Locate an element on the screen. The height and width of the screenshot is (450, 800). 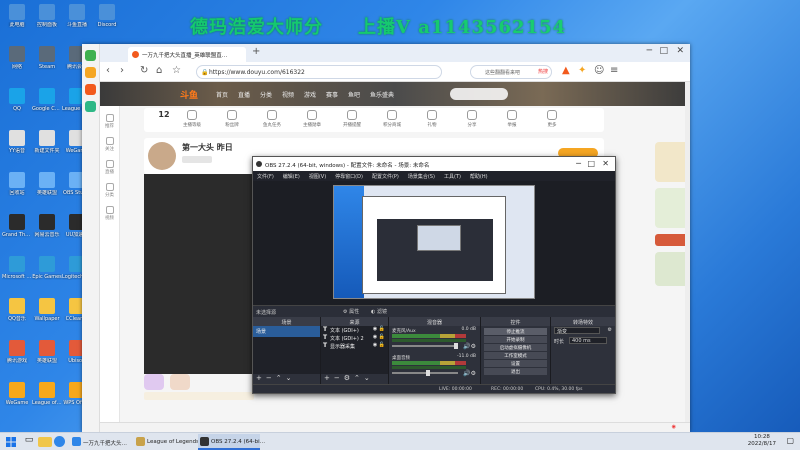
address-bar: 🔒 https://www.douyu.com/616322 is located at coordinates (319, 72).